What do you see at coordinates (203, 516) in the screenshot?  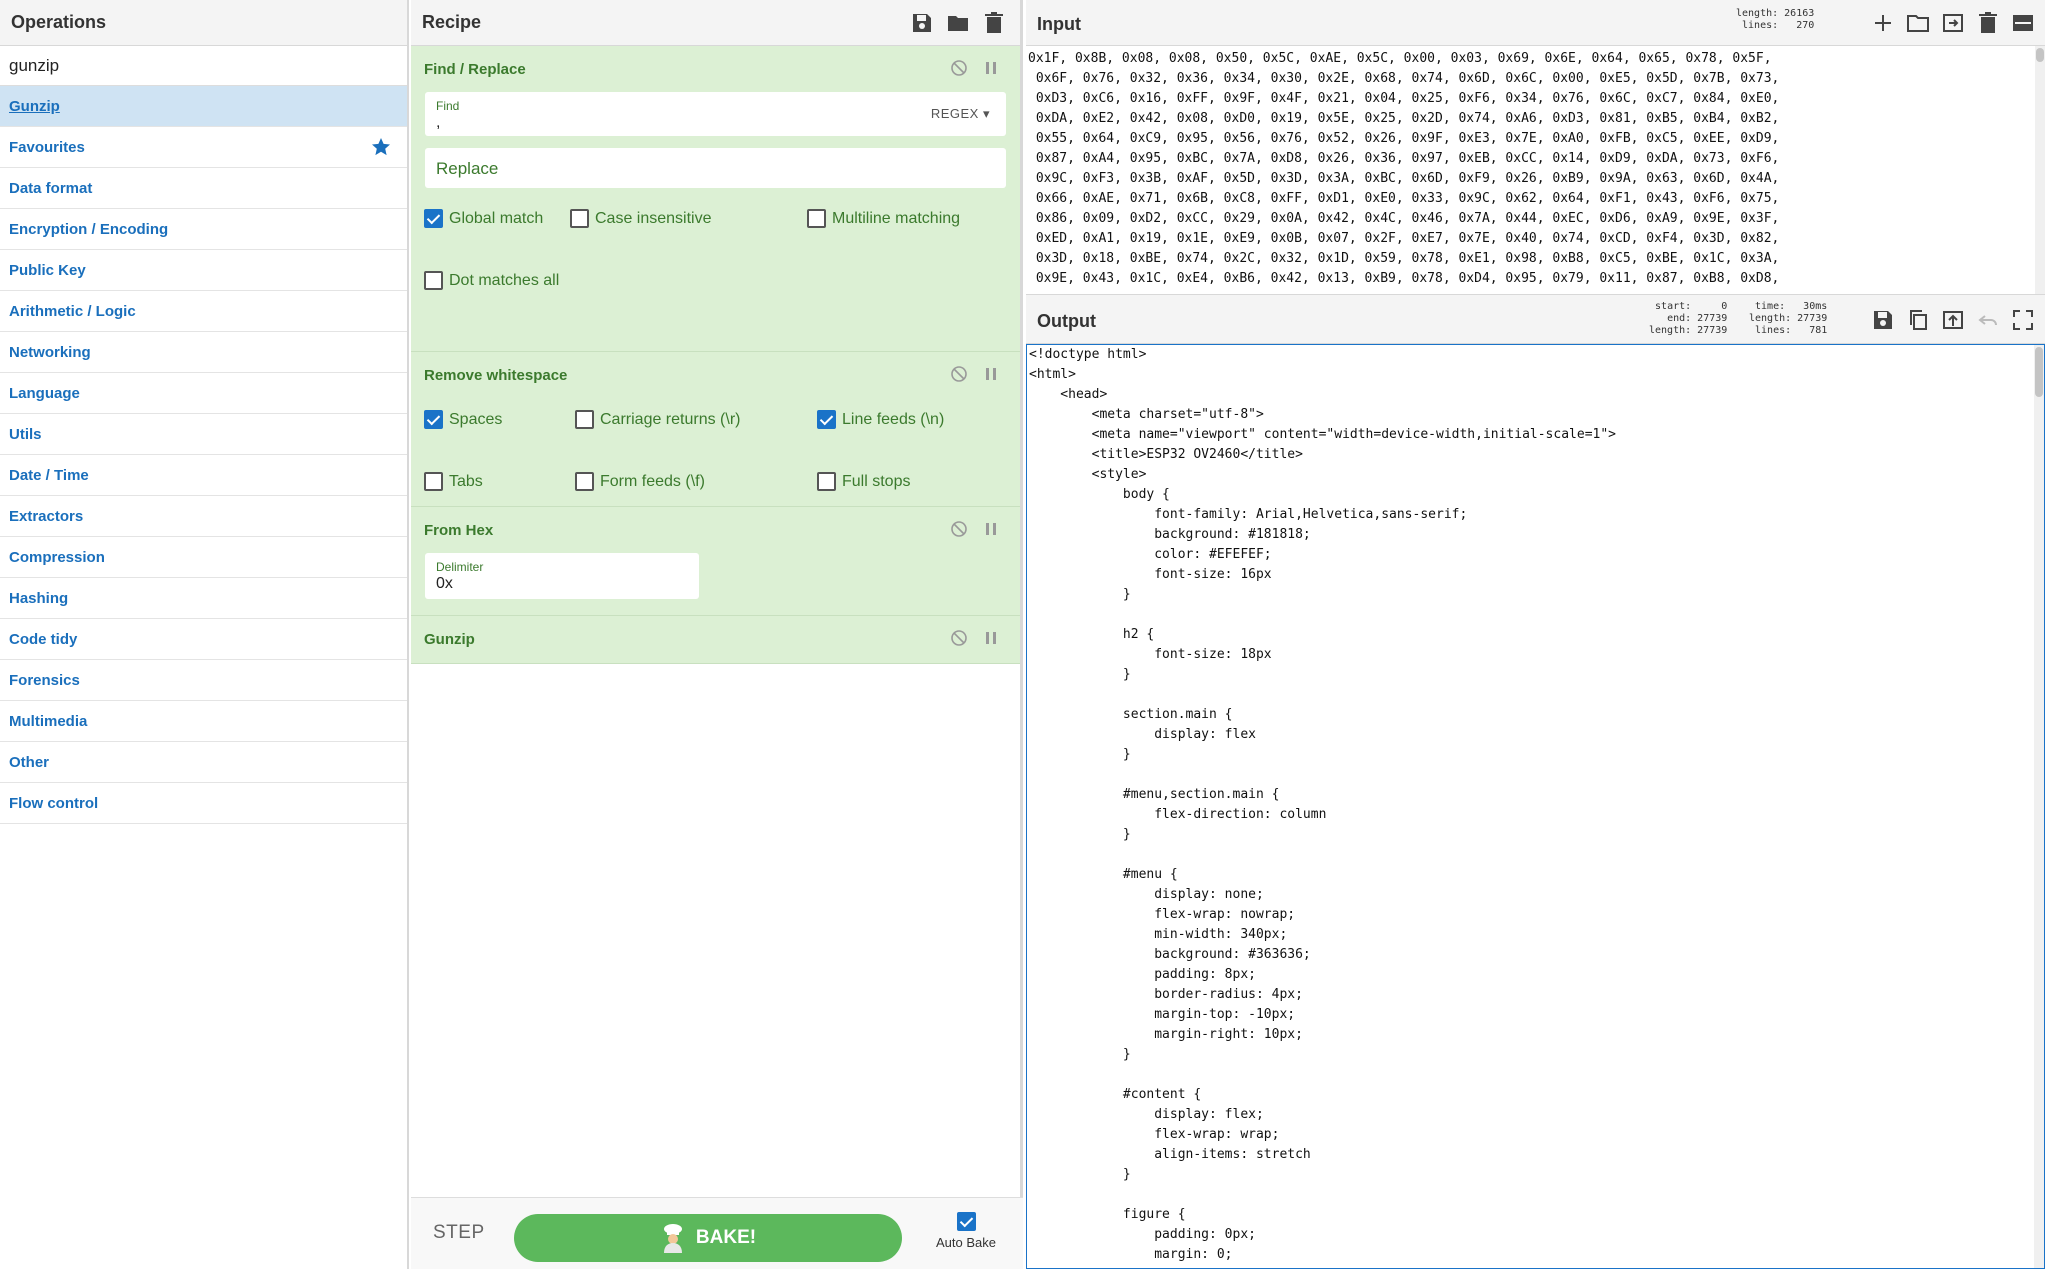 I see `operation-item: Extractors` at bounding box center [203, 516].